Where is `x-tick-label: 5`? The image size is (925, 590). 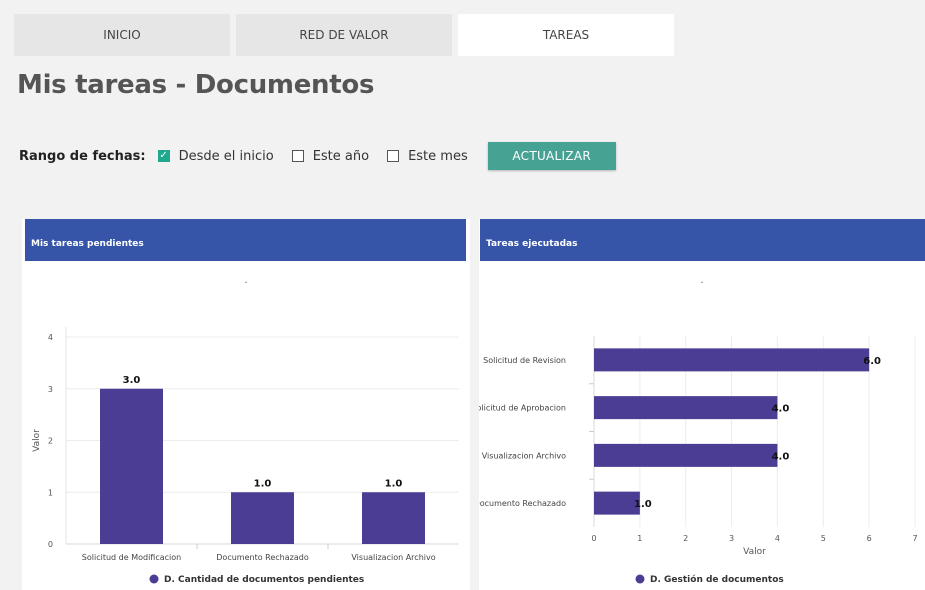 x-tick-label: 5 is located at coordinates (823, 538).